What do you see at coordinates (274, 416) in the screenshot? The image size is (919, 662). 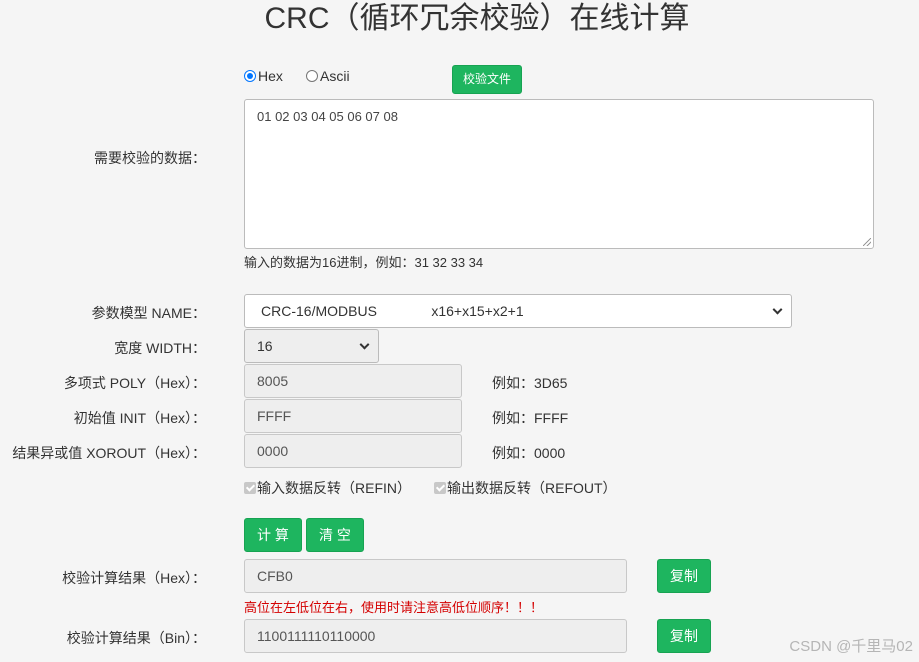 I see `init-value: FFFF` at bounding box center [274, 416].